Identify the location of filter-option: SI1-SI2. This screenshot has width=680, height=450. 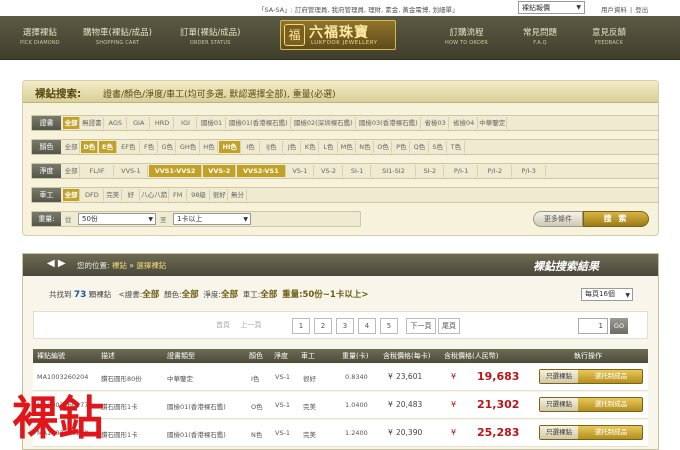
(394, 171).